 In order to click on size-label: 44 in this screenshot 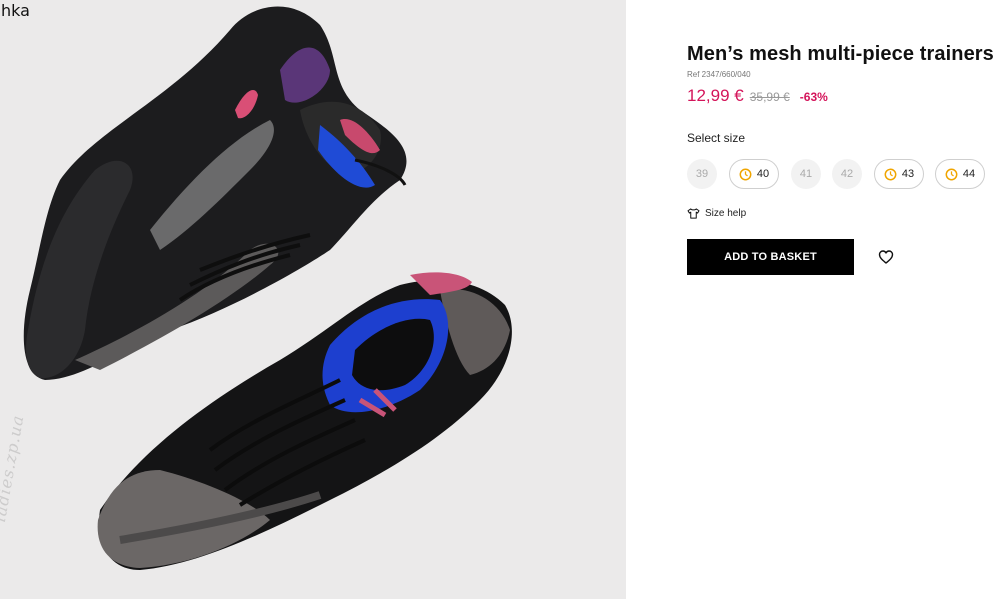, I will do `click(969, 174)`.